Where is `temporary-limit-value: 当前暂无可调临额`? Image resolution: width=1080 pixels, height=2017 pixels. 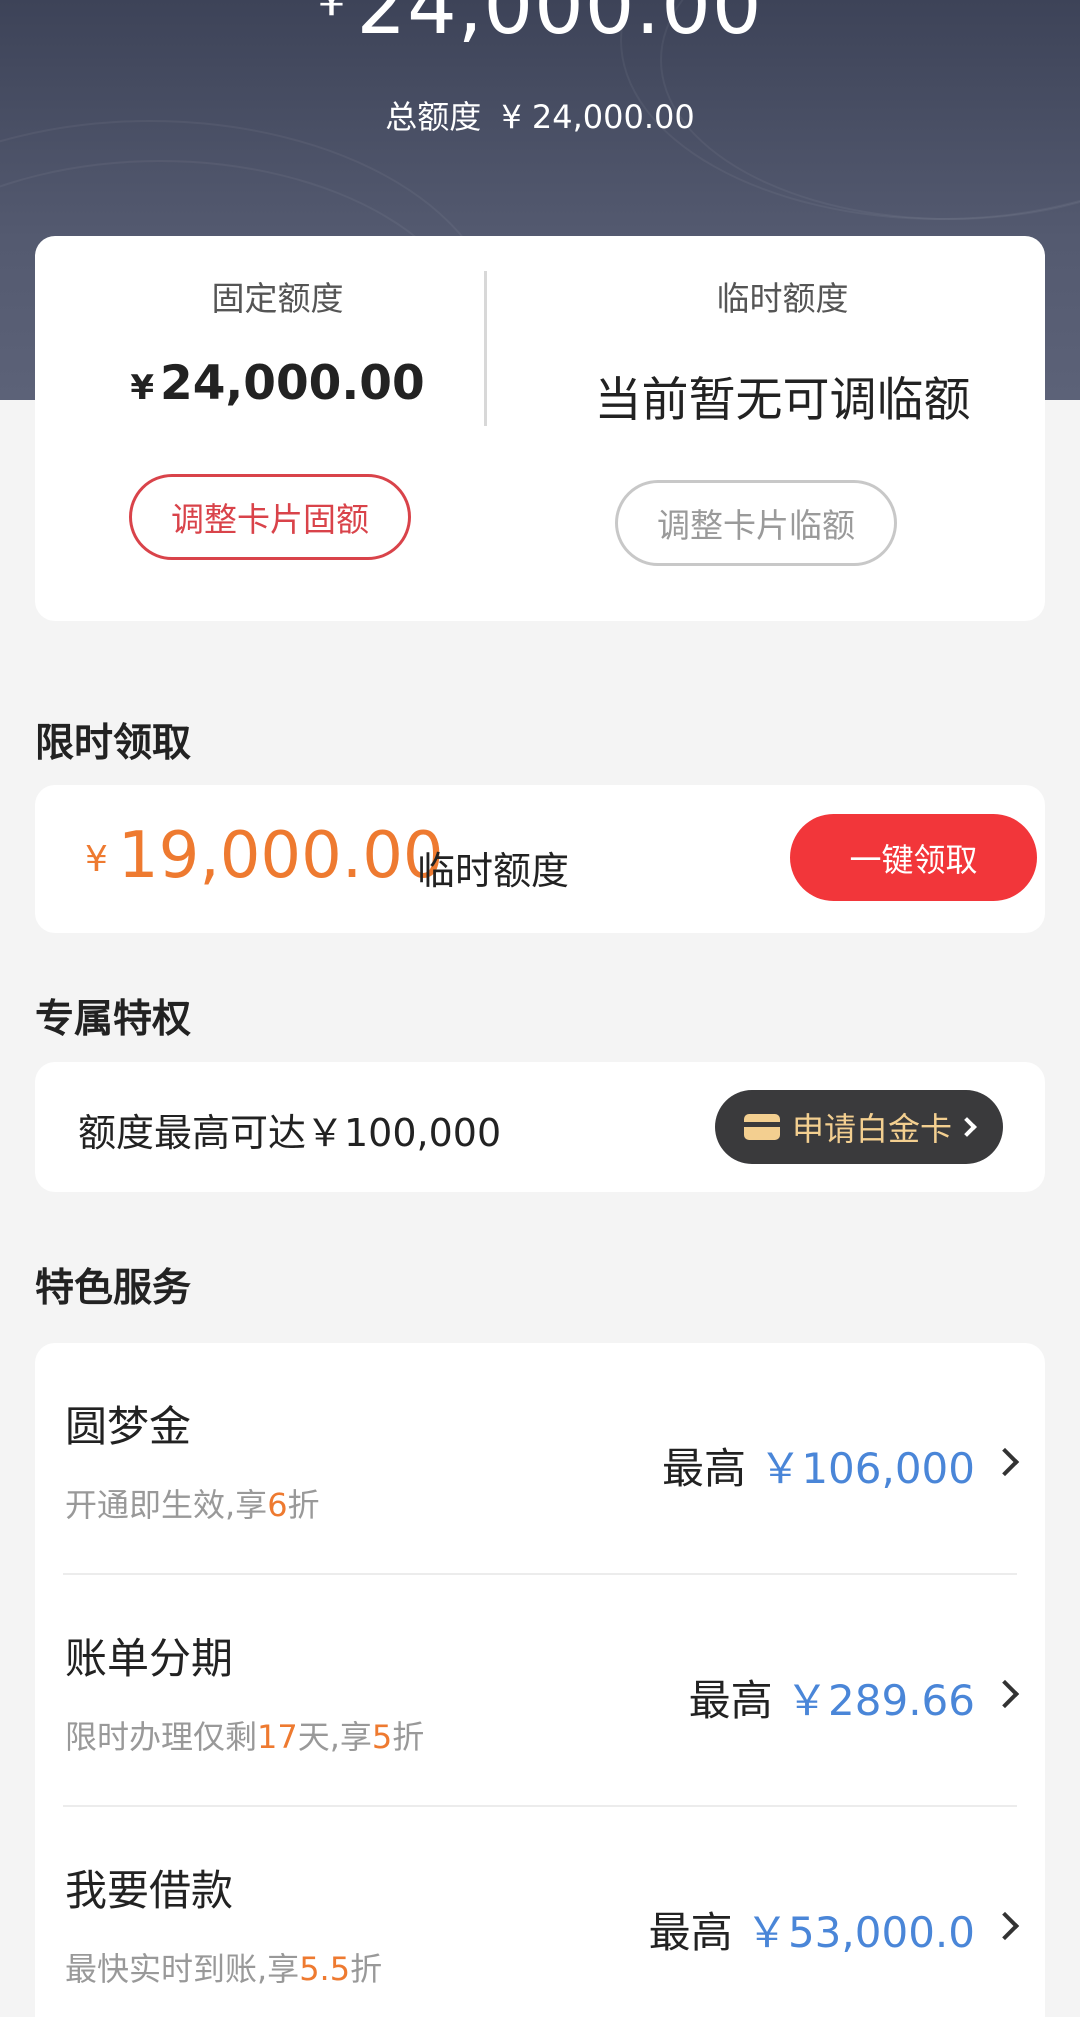
temporary-limit-value: 当前暂无可调临额 is located at coordinates (782, 400).